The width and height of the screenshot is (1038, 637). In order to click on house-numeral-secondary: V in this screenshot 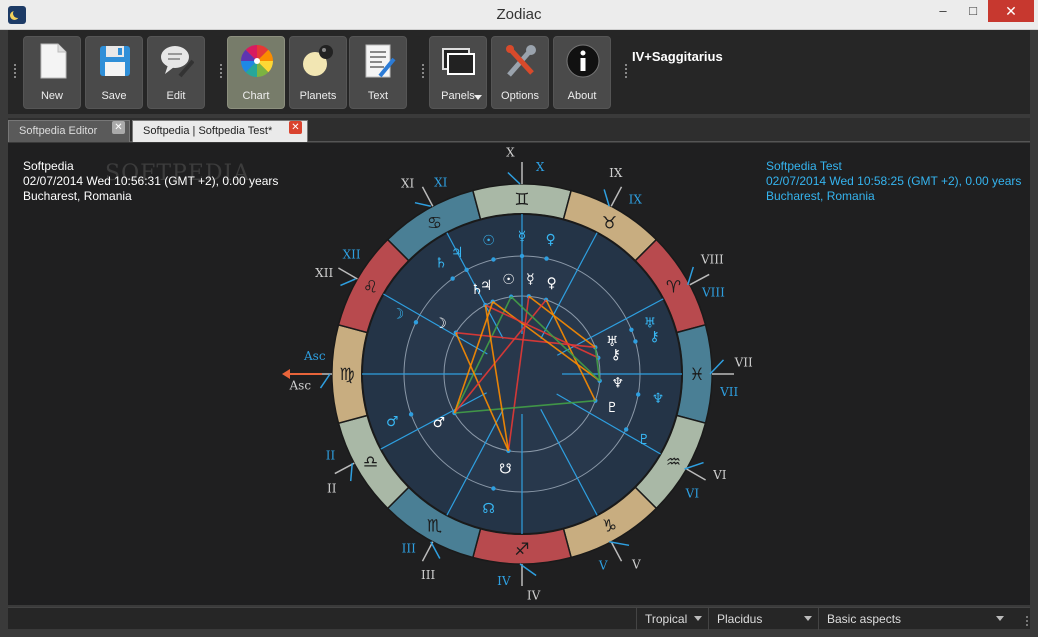, I will do `click(603, 565)`.